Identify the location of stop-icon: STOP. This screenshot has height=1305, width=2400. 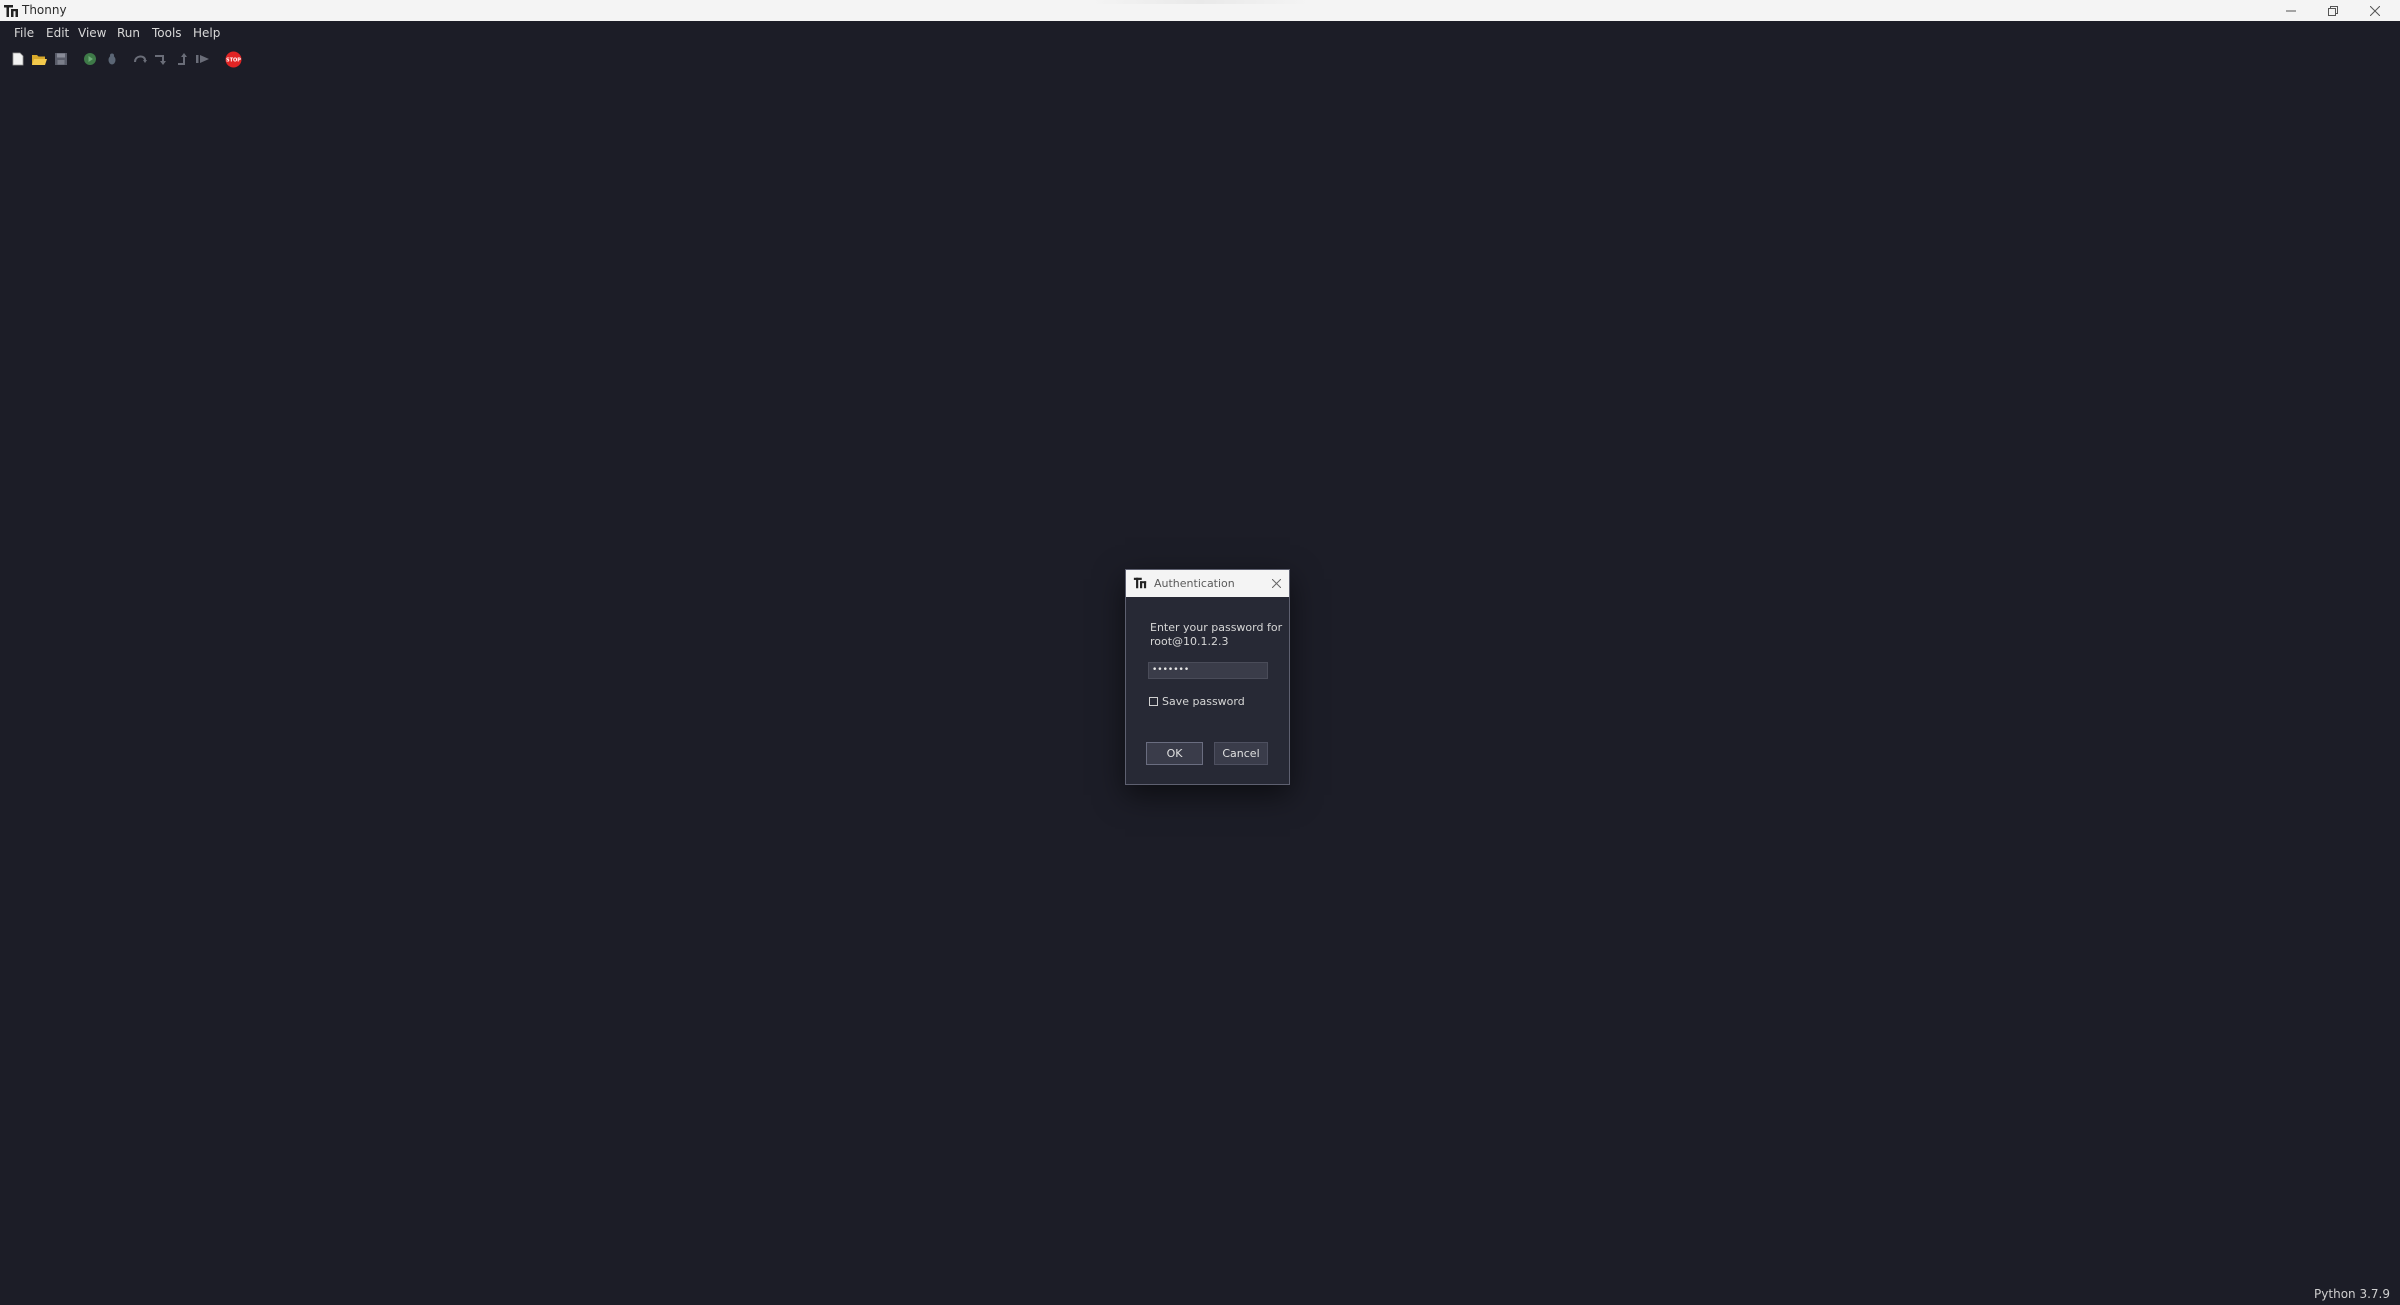
(233, 59).